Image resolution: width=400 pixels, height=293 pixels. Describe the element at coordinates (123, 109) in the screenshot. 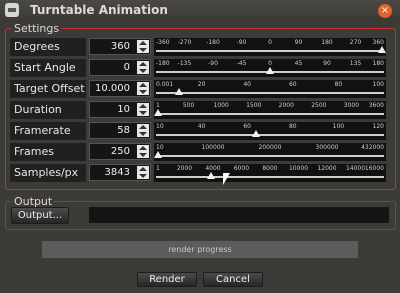

I see `setting-value: 10` at that location.